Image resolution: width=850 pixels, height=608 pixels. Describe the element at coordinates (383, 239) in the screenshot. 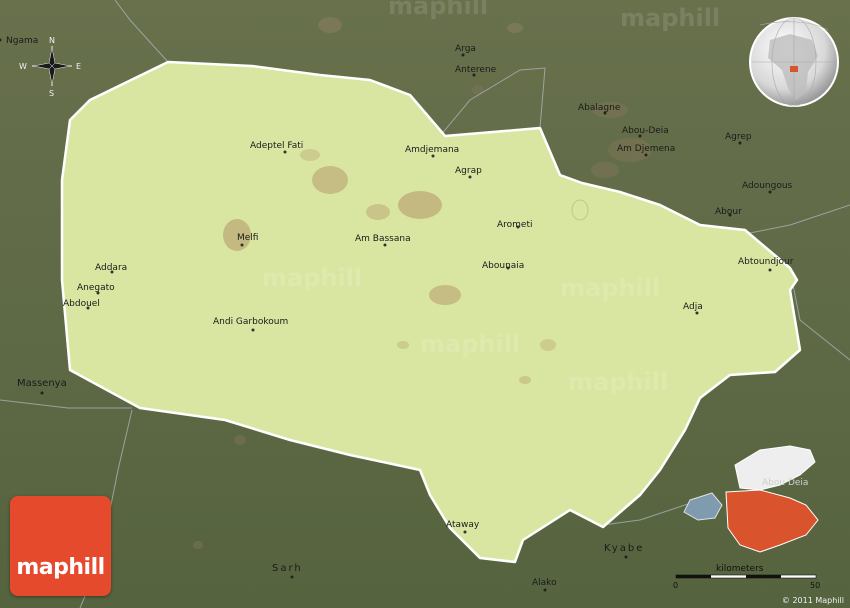

I see `place-label: Am Bassana` at that location.